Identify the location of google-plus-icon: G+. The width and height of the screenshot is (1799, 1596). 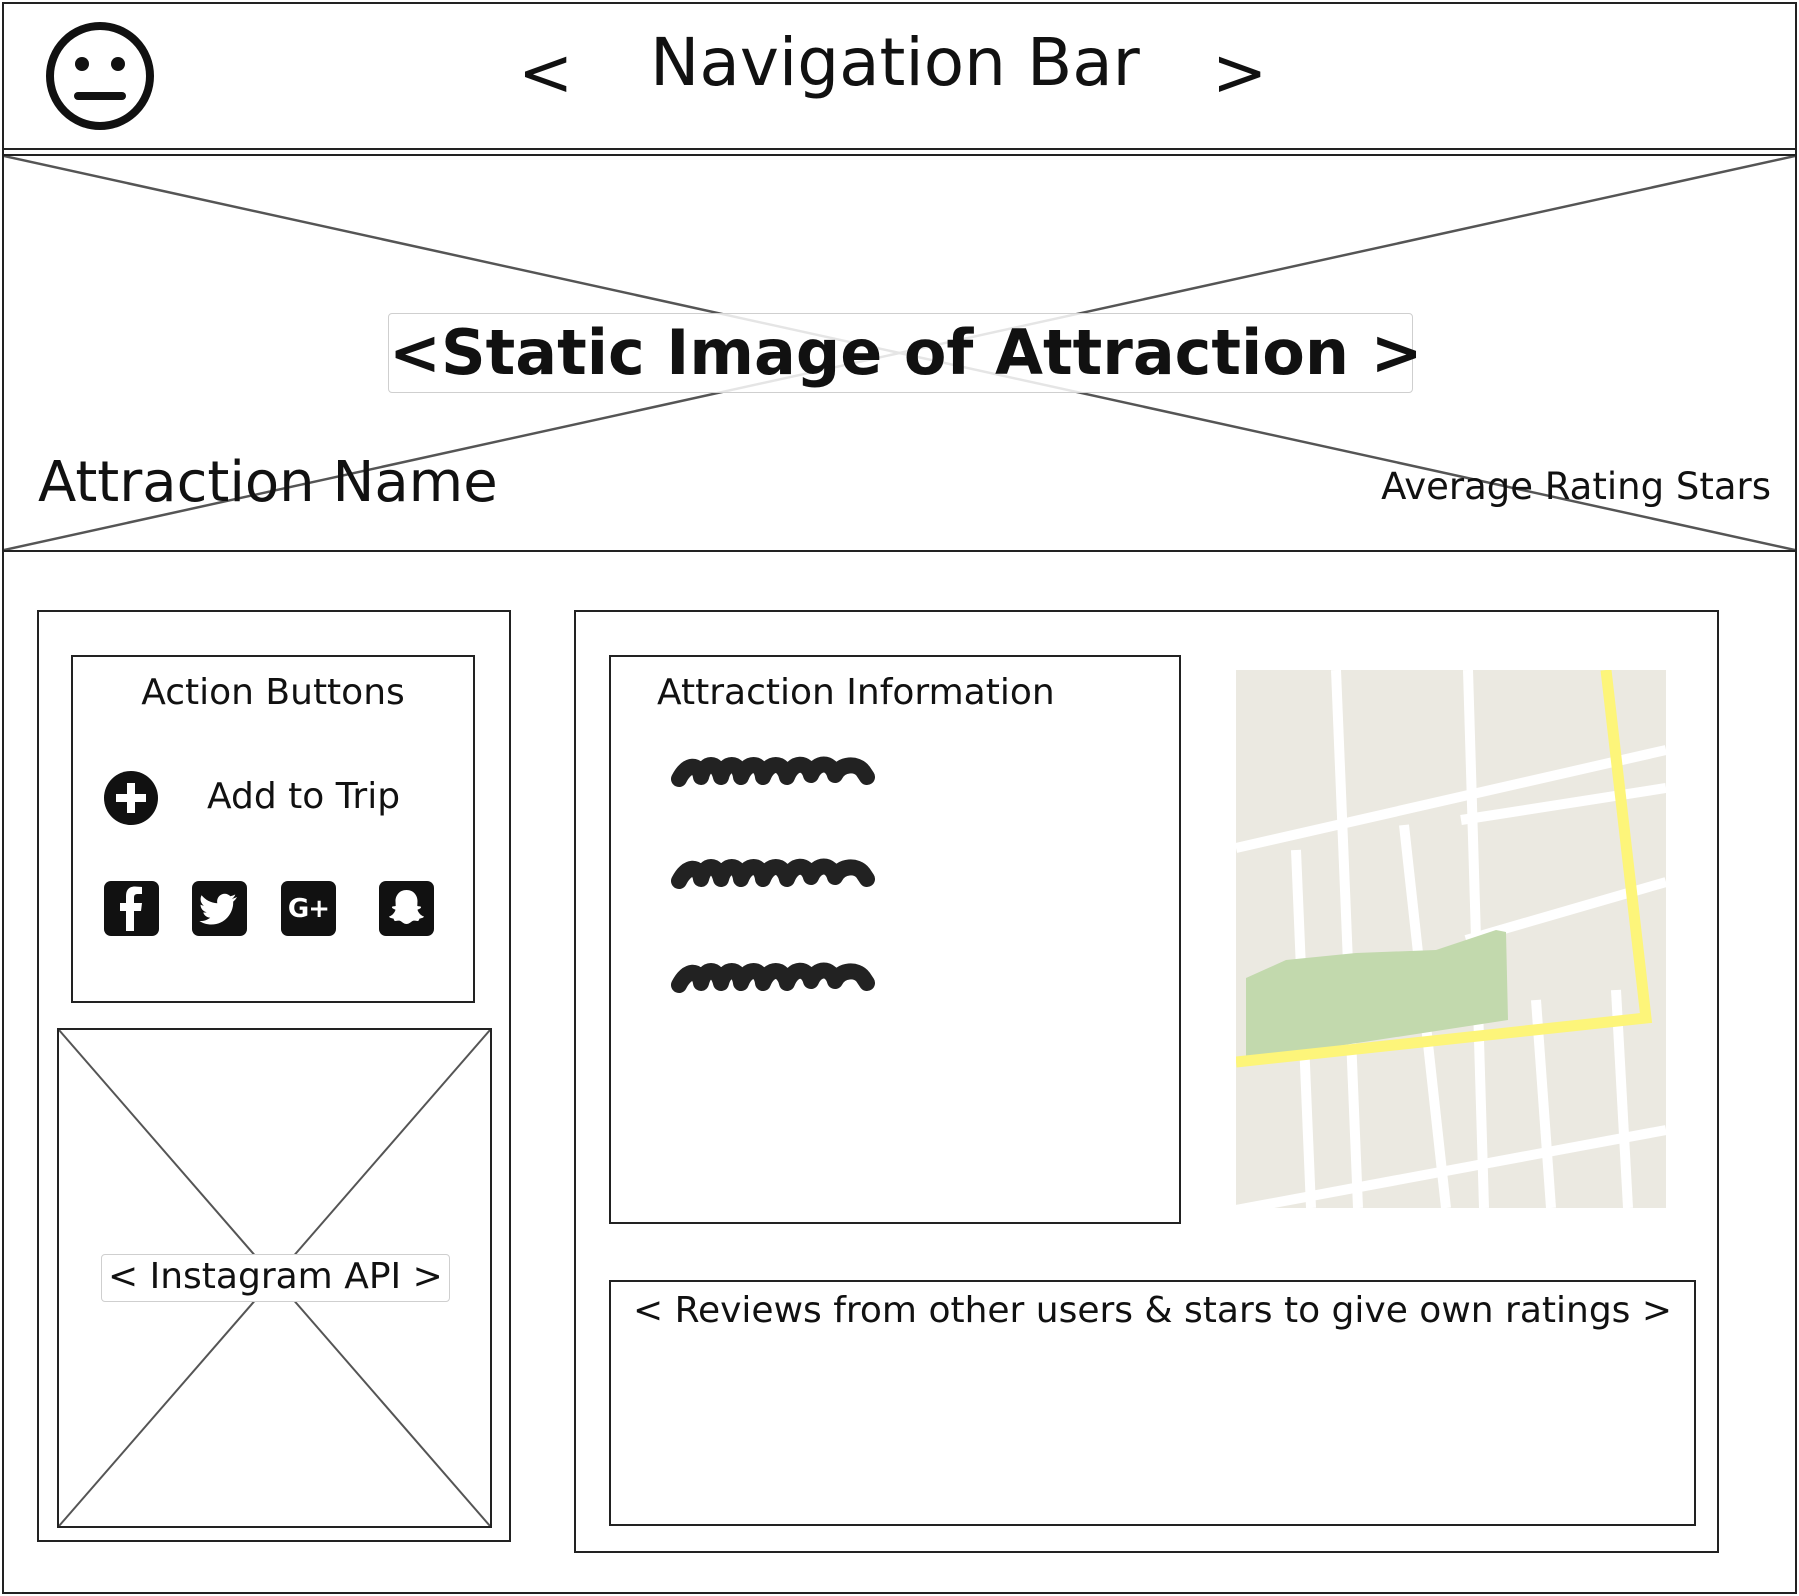
(308, 908).